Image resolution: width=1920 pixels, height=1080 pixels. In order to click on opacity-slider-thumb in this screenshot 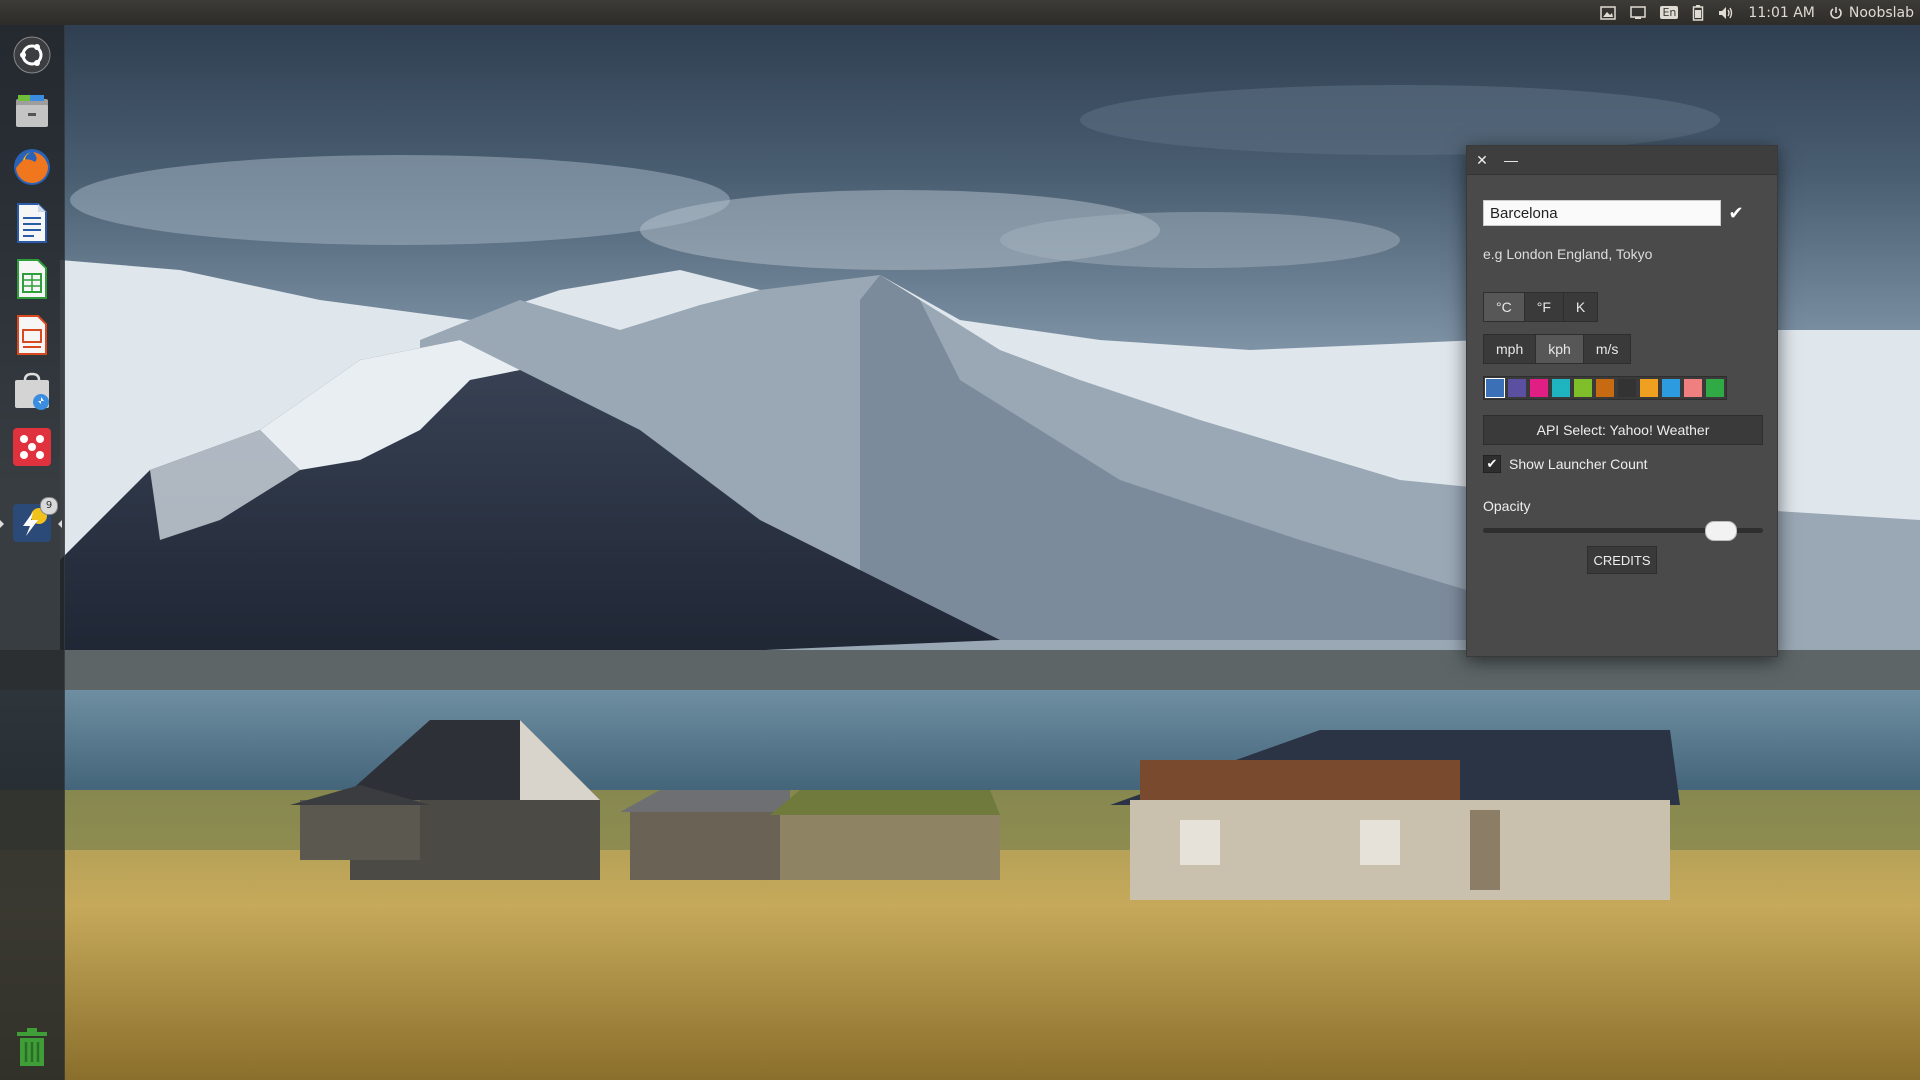, I will do `click(1721, 531)`.